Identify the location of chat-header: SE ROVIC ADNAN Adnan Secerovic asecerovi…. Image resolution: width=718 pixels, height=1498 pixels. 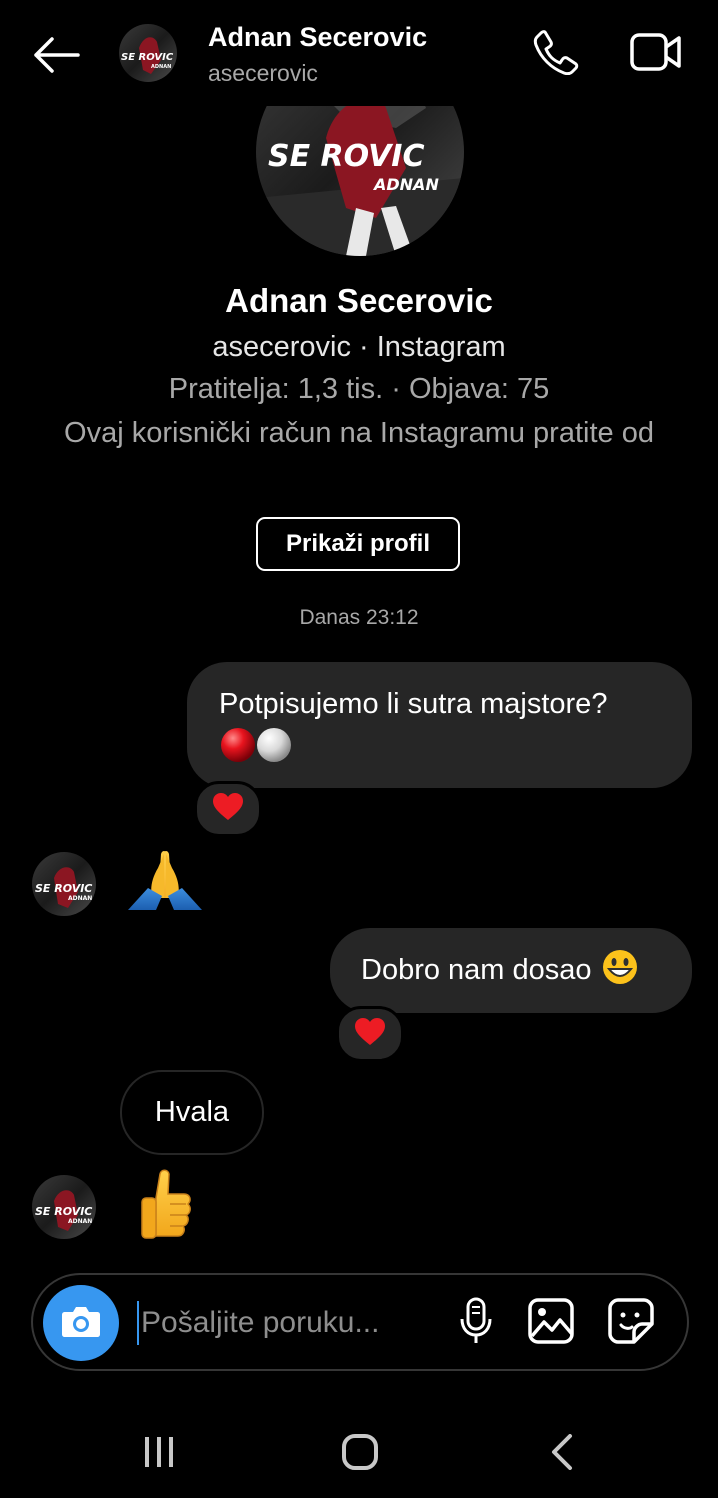
(359, 53).